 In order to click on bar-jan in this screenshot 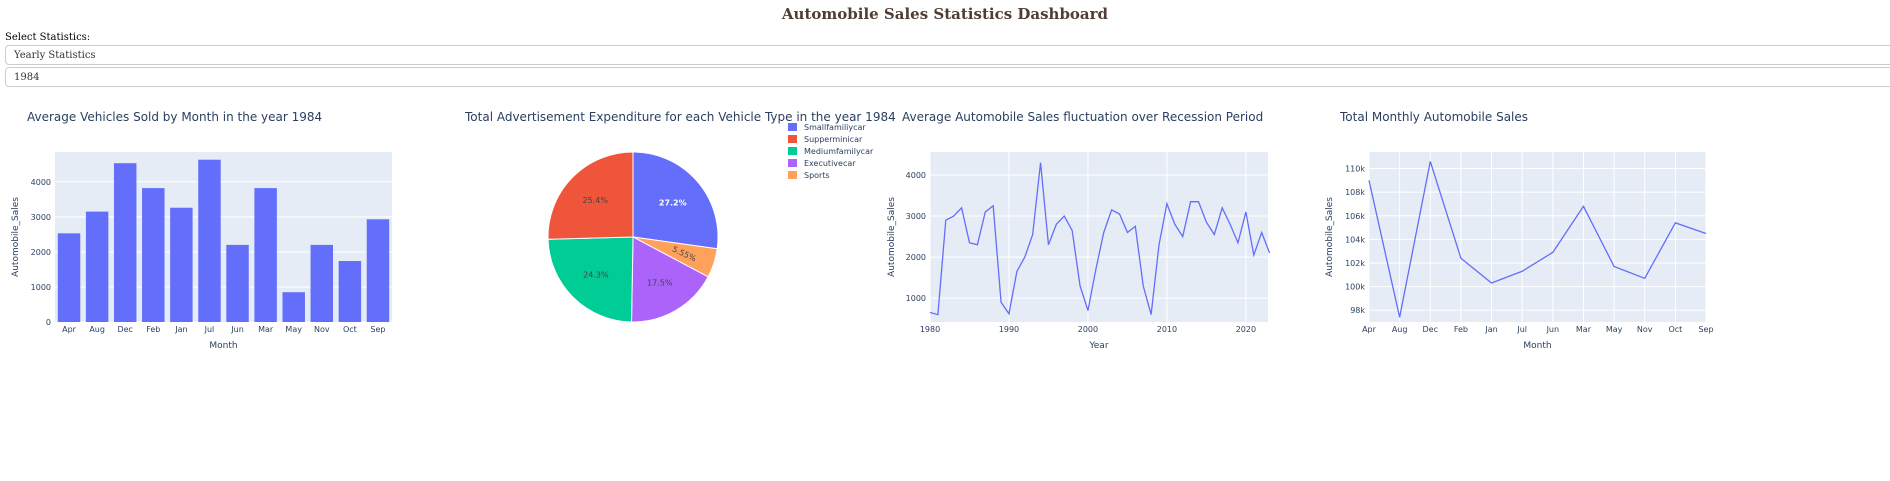, I will do `click(181, 264)`.